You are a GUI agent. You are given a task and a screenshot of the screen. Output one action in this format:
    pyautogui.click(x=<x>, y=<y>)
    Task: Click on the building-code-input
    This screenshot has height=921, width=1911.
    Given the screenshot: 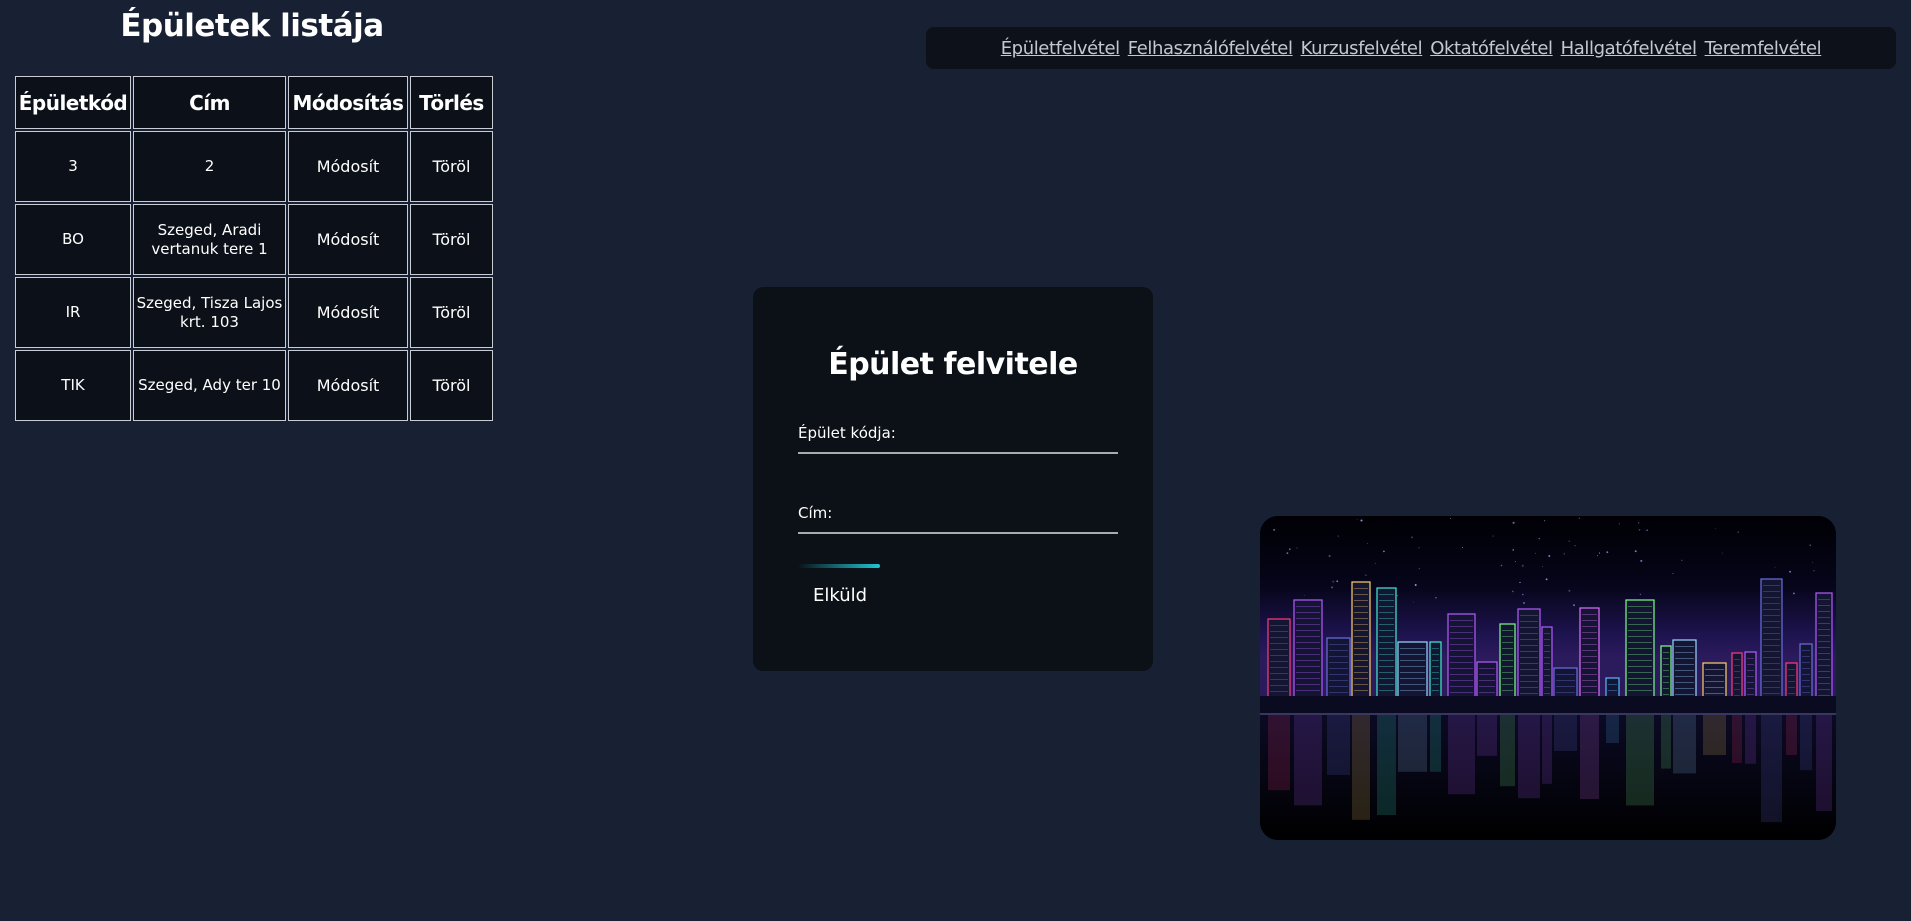 What is the action you would take?
    pyautogui.click(x=1005, y=437)
    